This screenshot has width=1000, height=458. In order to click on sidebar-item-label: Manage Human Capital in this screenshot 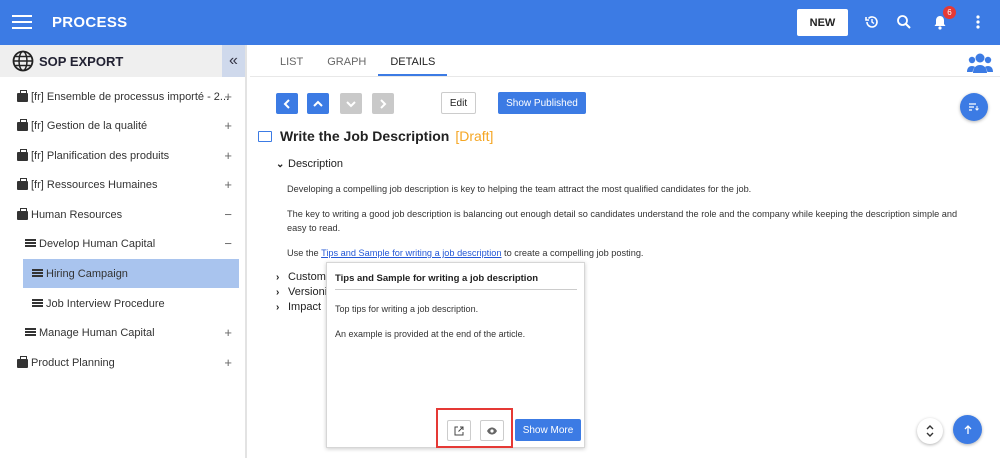, I will do `click(97, 332)`.